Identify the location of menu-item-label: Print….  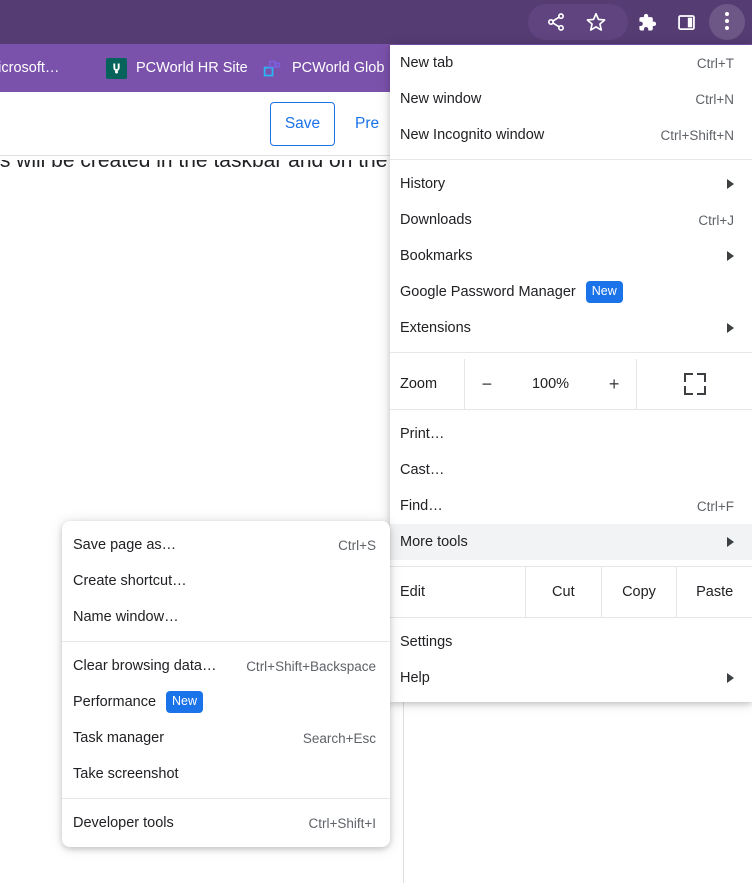
(422, 434).